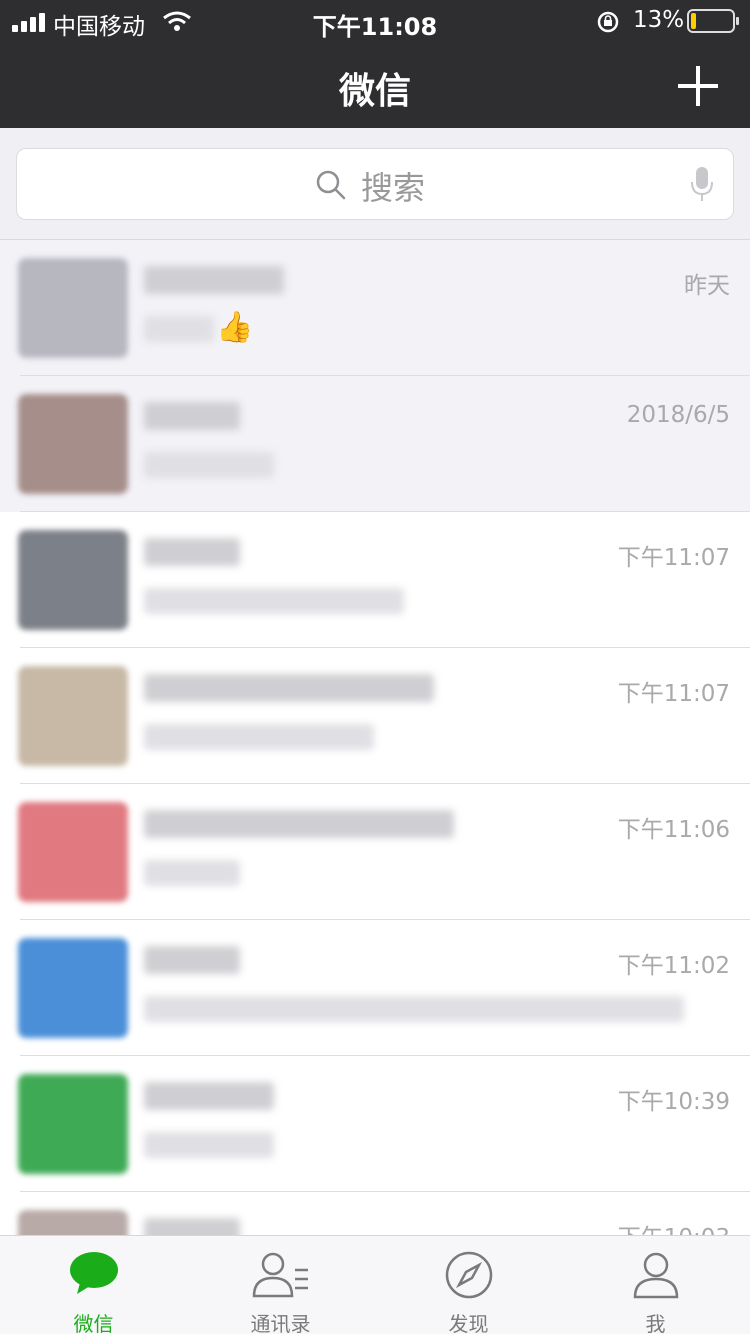 The width and height of the screenshot is (750, 1334). I want to click on add-icon, so click(698, 86).